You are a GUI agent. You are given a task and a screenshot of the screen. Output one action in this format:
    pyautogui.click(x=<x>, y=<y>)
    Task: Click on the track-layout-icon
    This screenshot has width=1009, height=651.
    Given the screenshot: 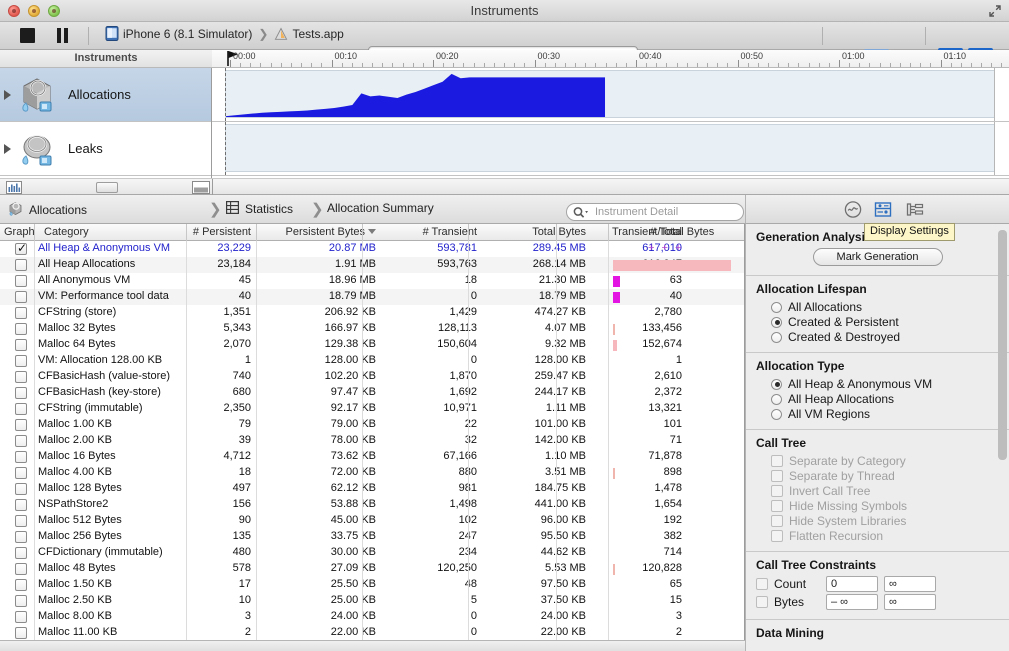 What is the action you would take?
    pyautogui.click(x=201, y=187)
    